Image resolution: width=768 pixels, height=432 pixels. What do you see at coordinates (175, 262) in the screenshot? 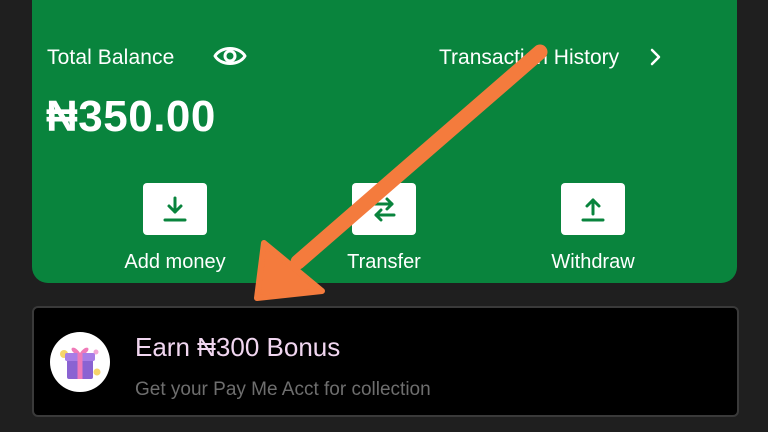
I see `add-money-label: Add money` at bounding box center [175, 262].